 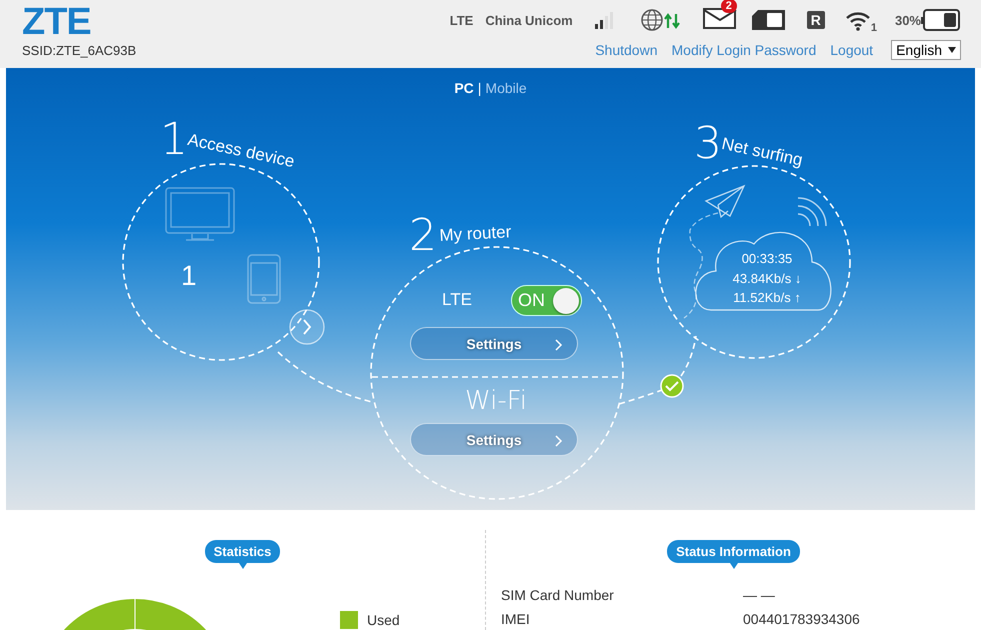 What do you see at coordinates (767, 278) in the screenshot?
I see `download-speed: 43.84Kb/s ↓` at bounding box center [767, 278].